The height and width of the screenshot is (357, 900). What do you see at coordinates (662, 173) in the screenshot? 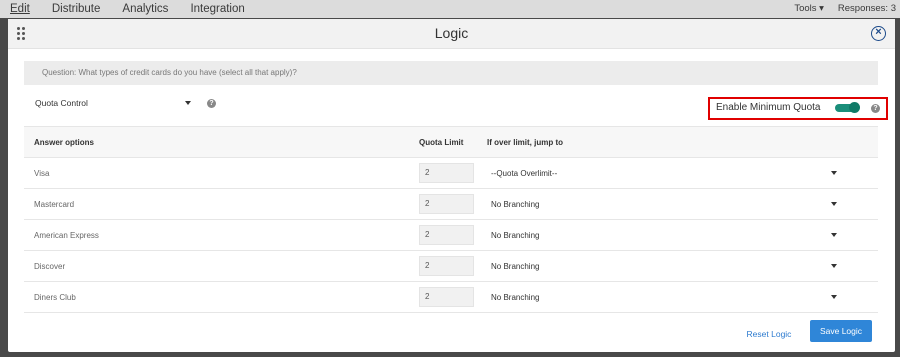
I see `jump-to-select: --Quota Overlimit--` at bounding box center [662, 173].